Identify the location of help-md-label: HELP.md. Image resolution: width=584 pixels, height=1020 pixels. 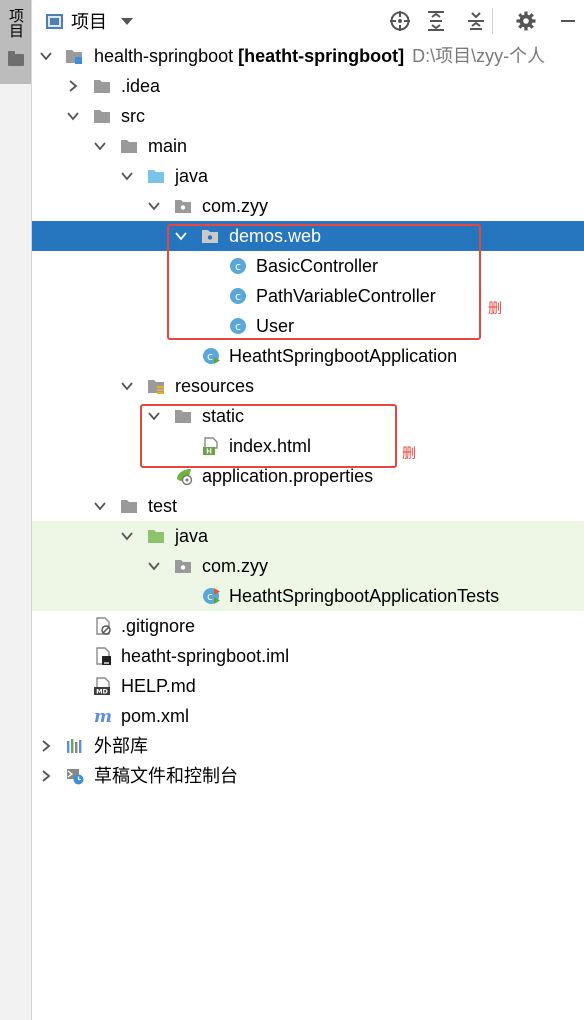
(158, 686).